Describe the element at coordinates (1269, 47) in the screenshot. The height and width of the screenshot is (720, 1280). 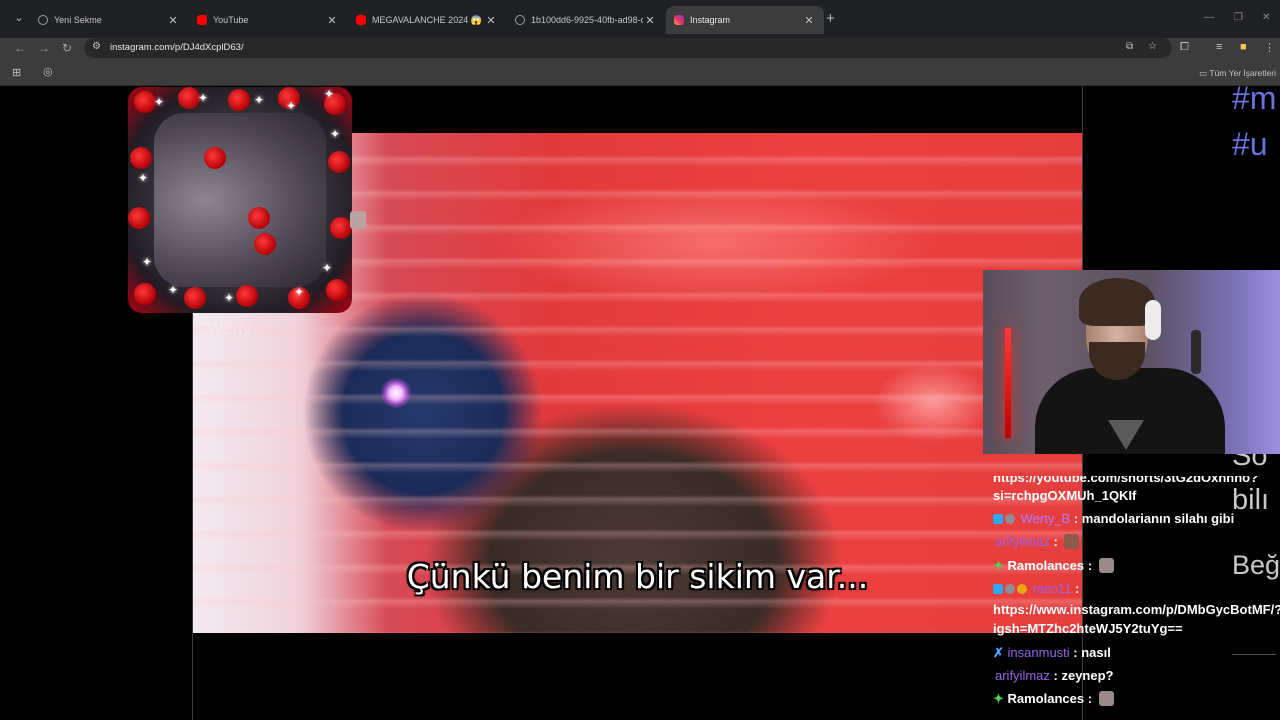
I see `menu-icon: ⋮` at that location.